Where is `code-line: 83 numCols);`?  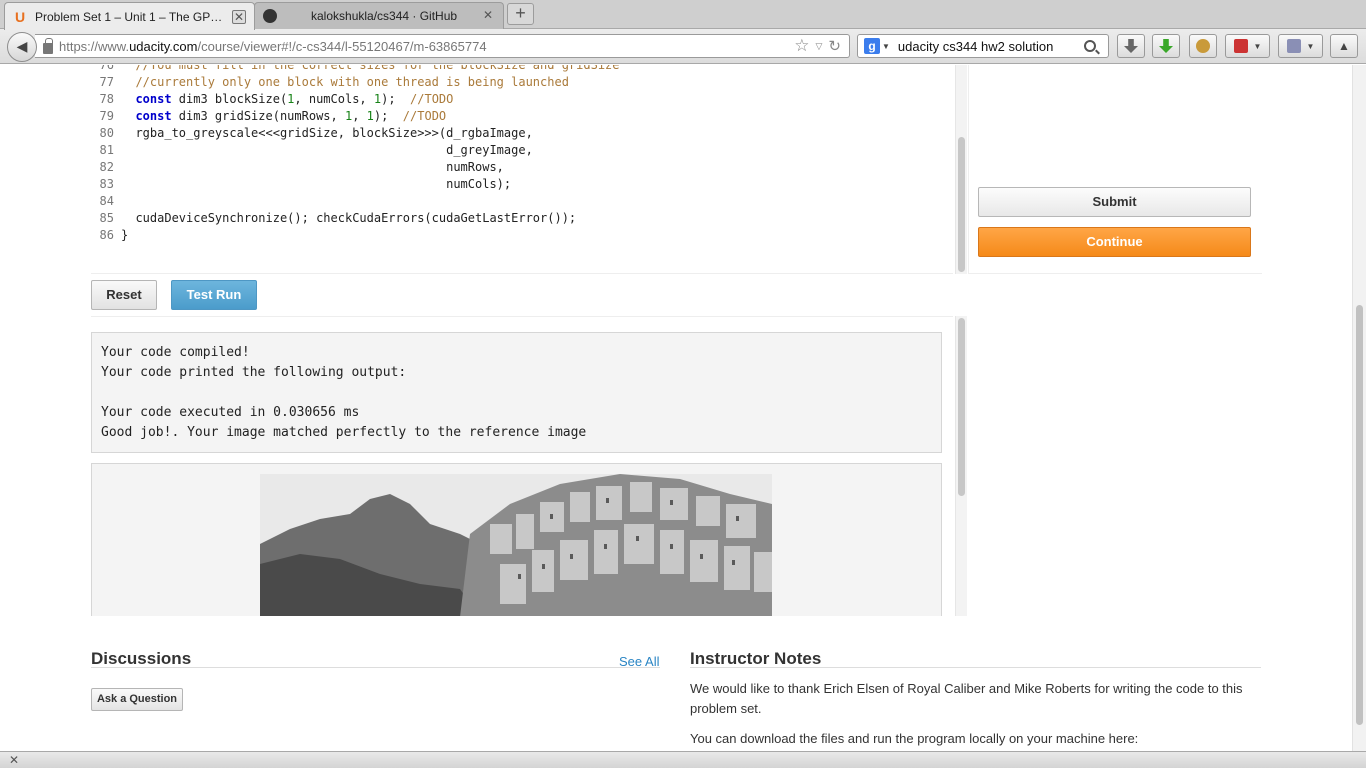 code-line: 83 numCols); is located at coordinates (521, 184).